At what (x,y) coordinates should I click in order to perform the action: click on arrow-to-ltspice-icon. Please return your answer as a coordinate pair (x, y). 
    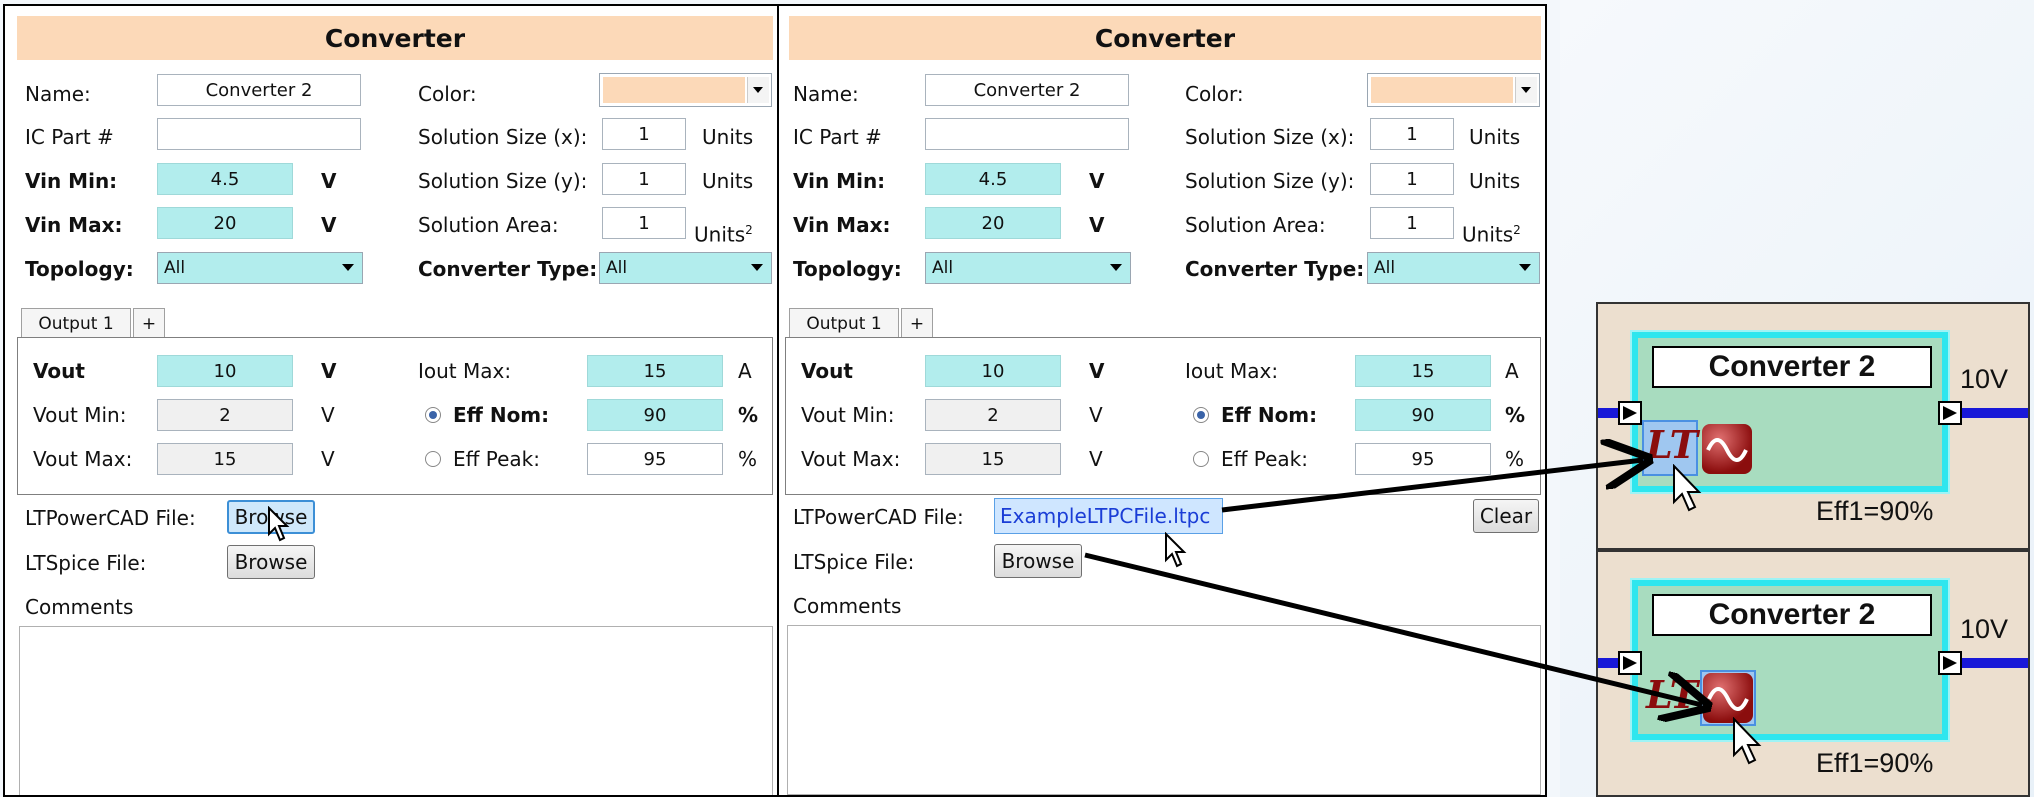
    Looking at the image, I should click on (1393, 628).